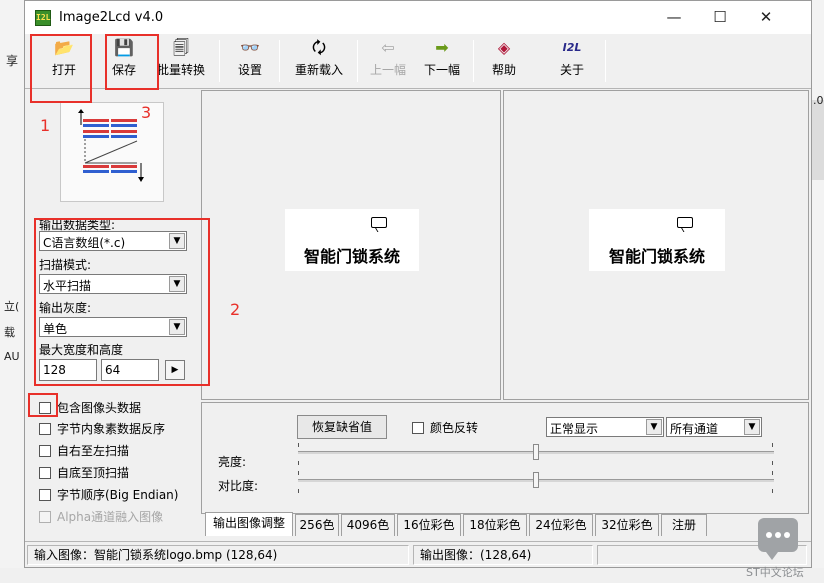  I want to click on app-icon: I2L, so click(43, 18).